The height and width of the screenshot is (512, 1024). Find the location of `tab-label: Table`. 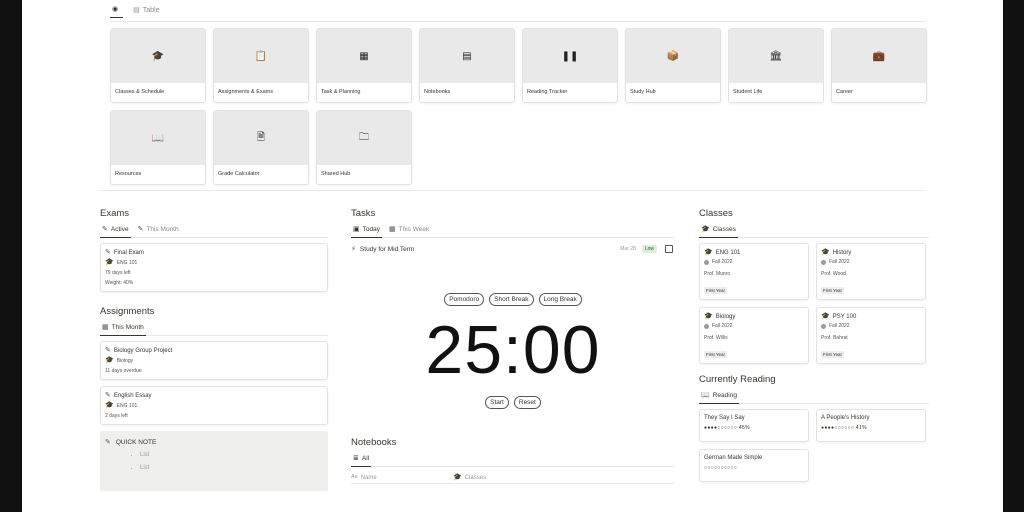

tab-label: Table is located at coordinates (151, 10).